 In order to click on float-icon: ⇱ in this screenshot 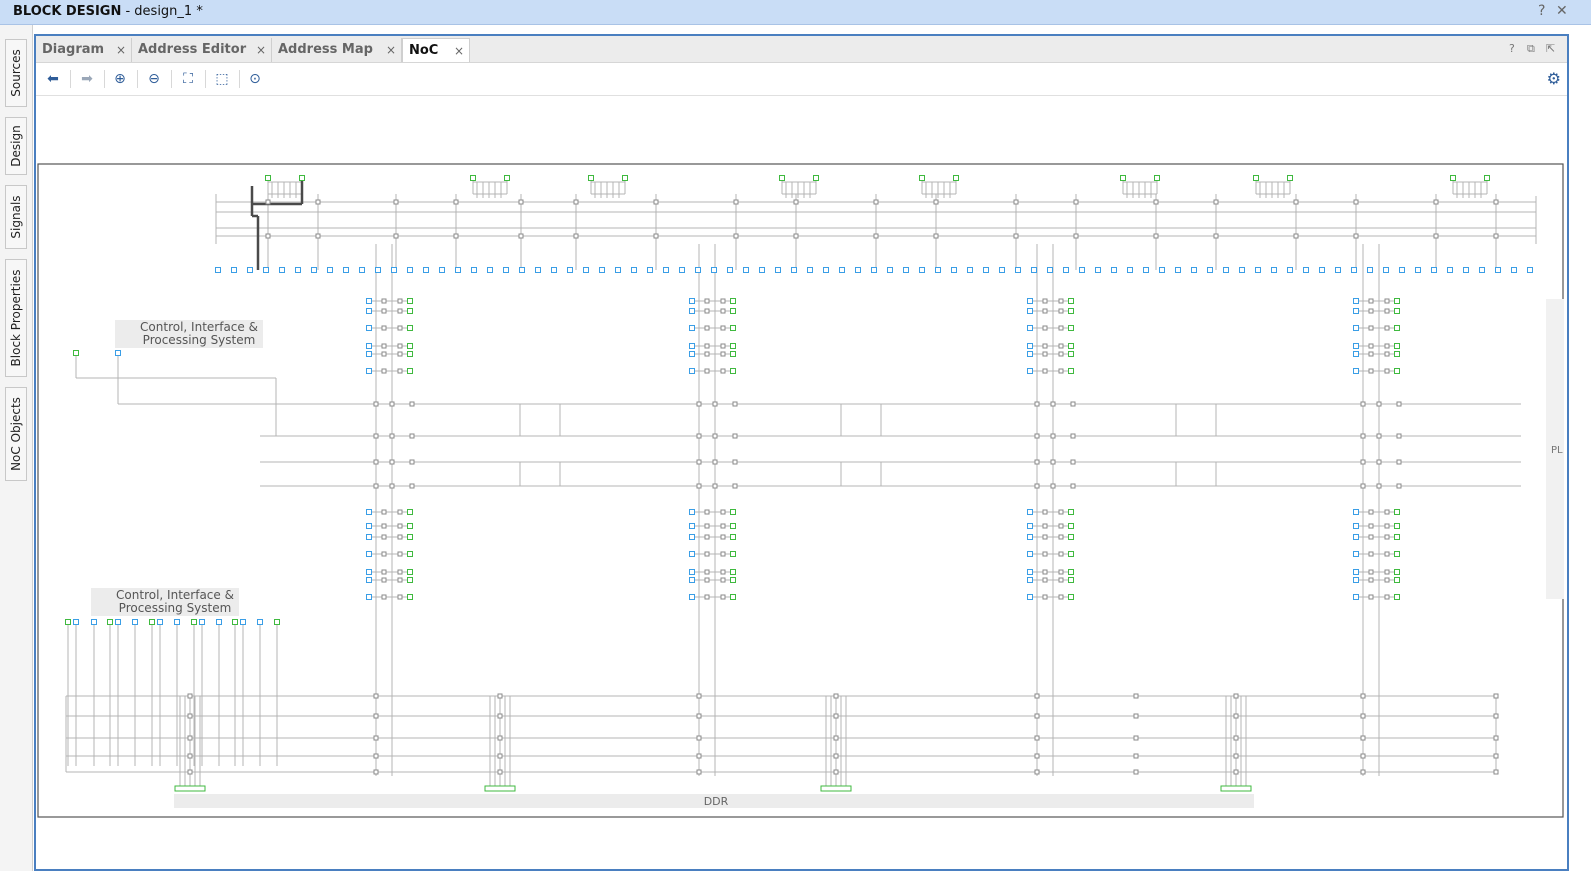, I will do `click(1550, 48)`.